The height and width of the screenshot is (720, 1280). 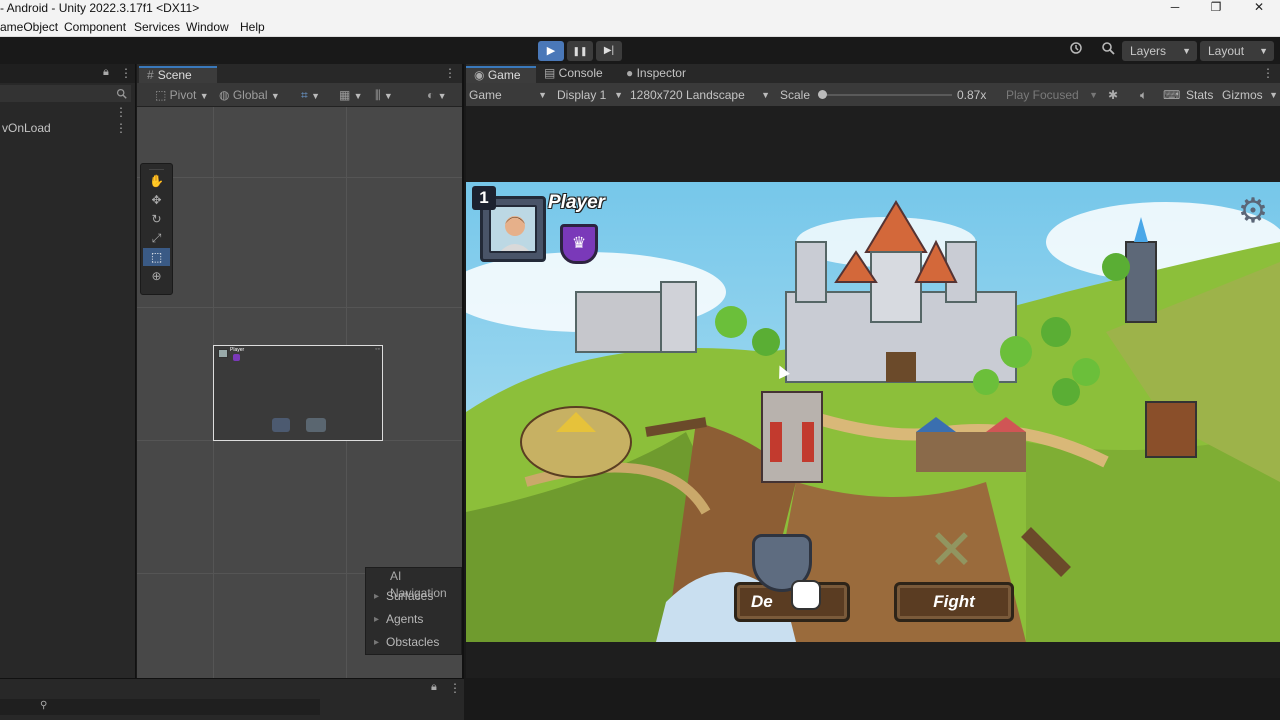 I want to click on layout-dropdown: Layout ▼, so click(x=1237, y=51).